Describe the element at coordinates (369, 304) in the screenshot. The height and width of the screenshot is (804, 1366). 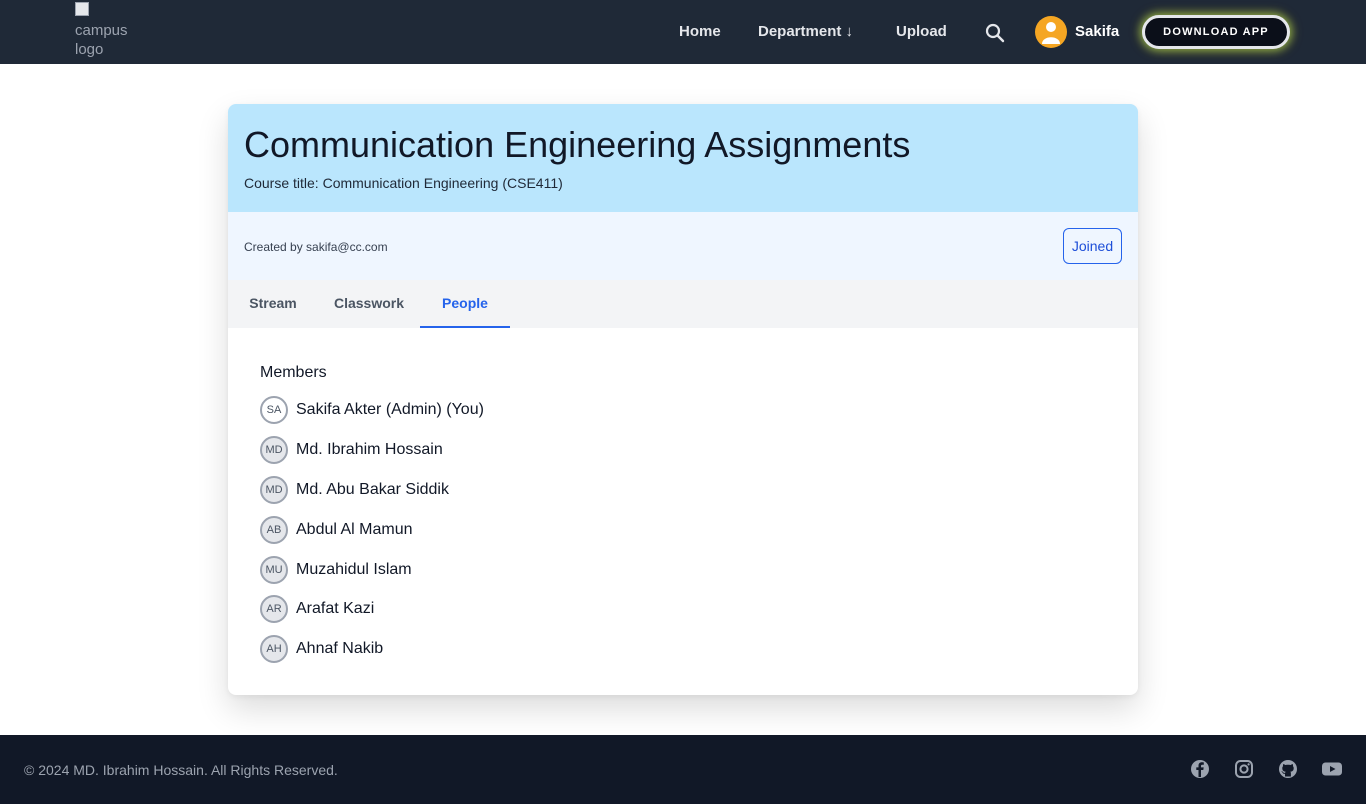
I see `tab-classwork: Classwork` at that location.